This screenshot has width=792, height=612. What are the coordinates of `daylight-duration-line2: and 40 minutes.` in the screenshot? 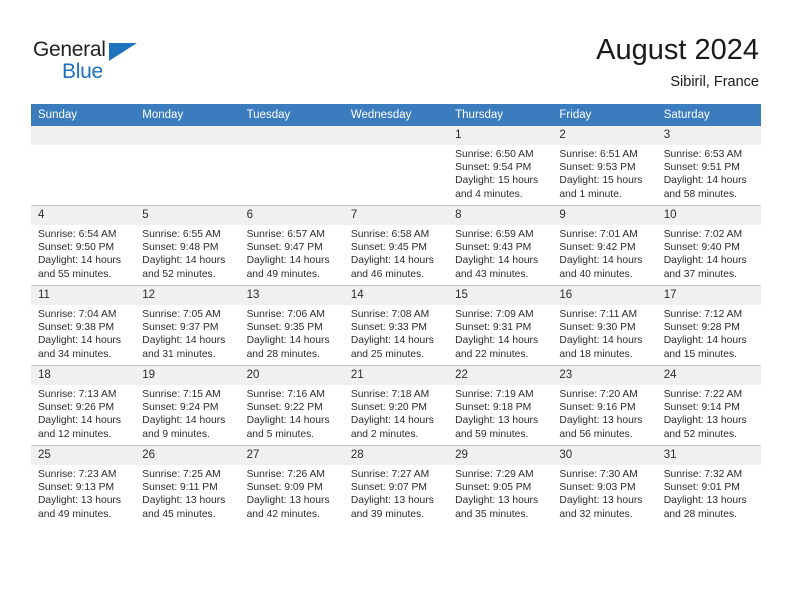 It's located at (596, 274).